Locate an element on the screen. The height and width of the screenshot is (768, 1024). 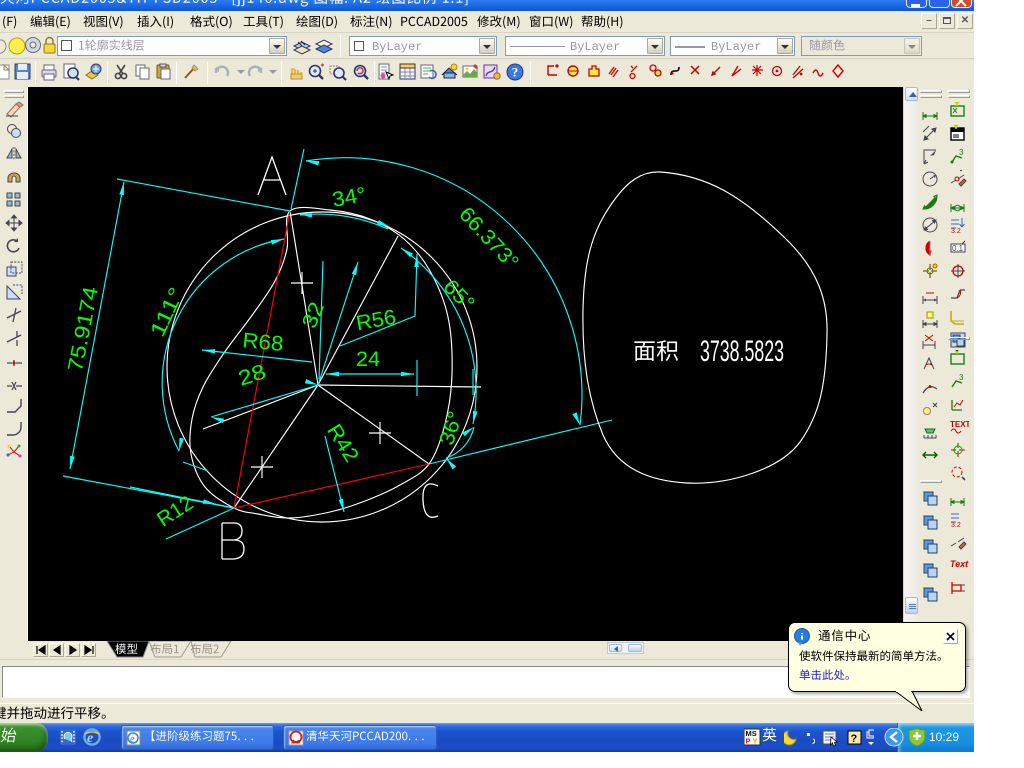
svg-text: 28 is located at coordinates (252, 375).